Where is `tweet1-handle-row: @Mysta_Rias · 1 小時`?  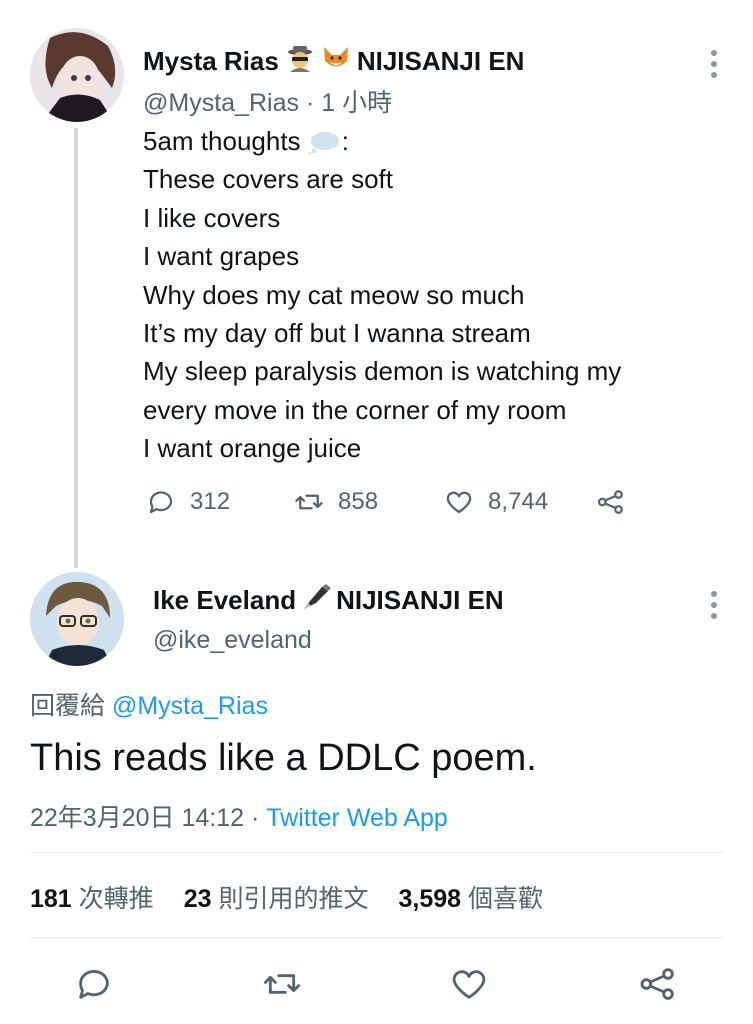
tweet1-handle-row: @Mysta_Rias · 1 小時 is located at coordinates (267, 101).